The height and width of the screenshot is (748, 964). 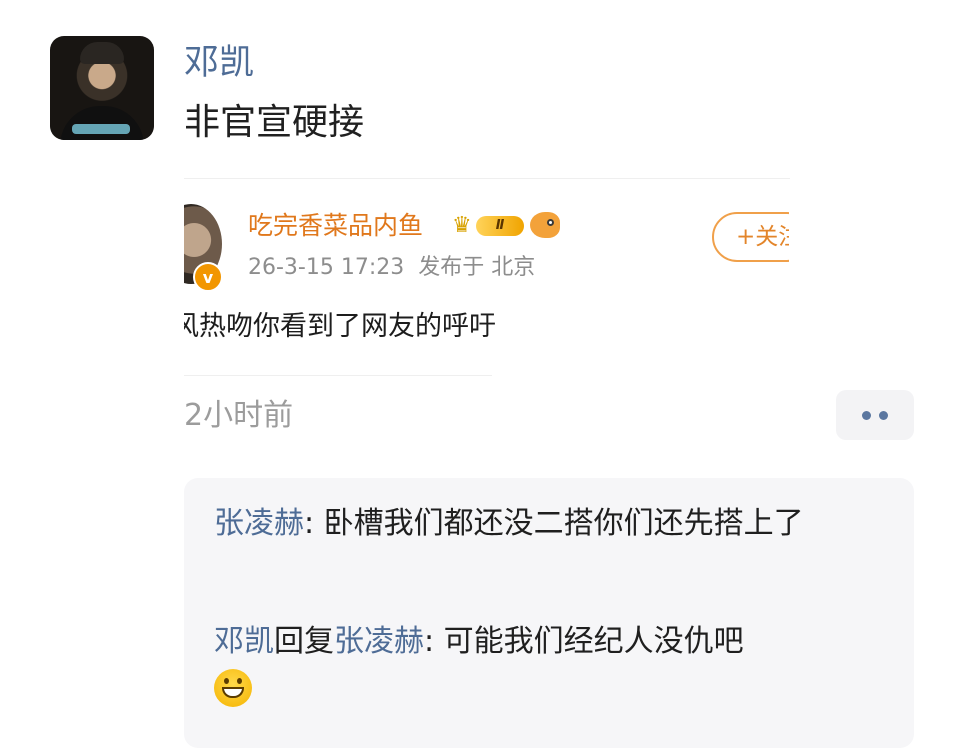 What do you see at coordinates (102, 123) in the screenshot?
I see `avatar-shirt` at bounding box center [102, 123].